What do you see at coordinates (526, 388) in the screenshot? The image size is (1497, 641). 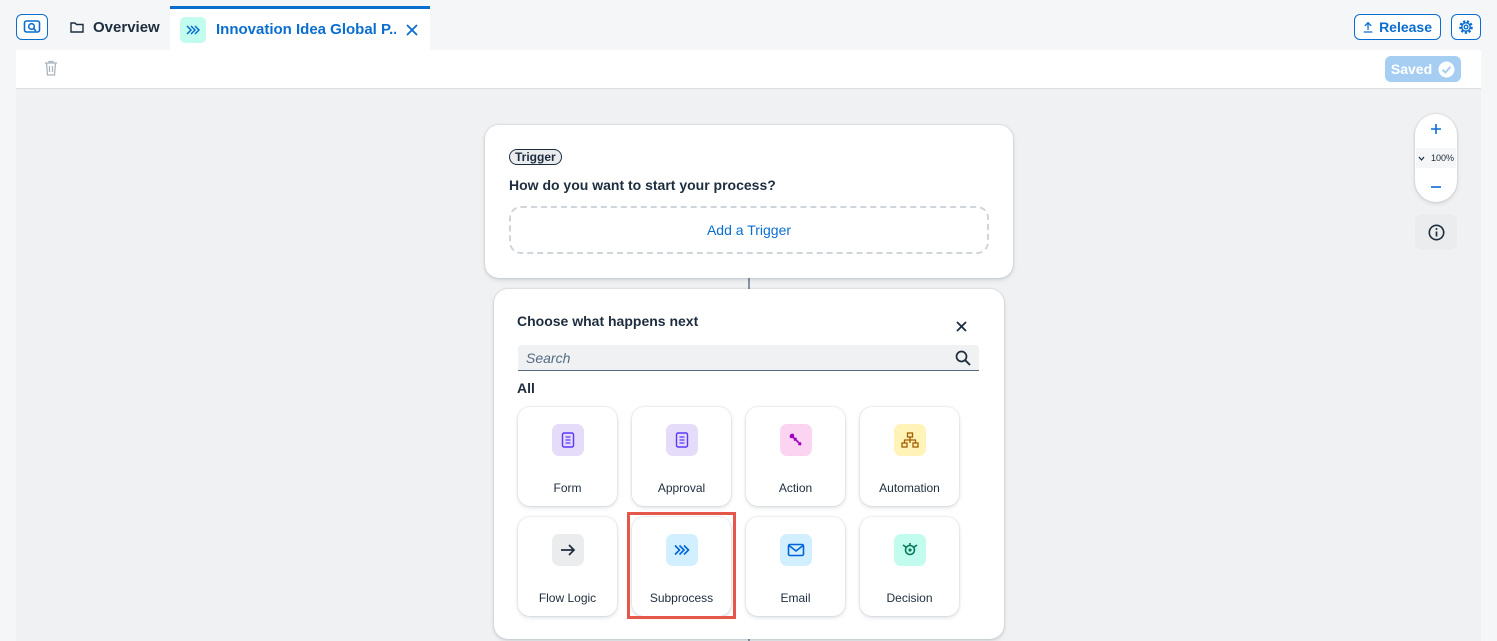 I see `section-label-all: All` at bounding box center [526, 388].